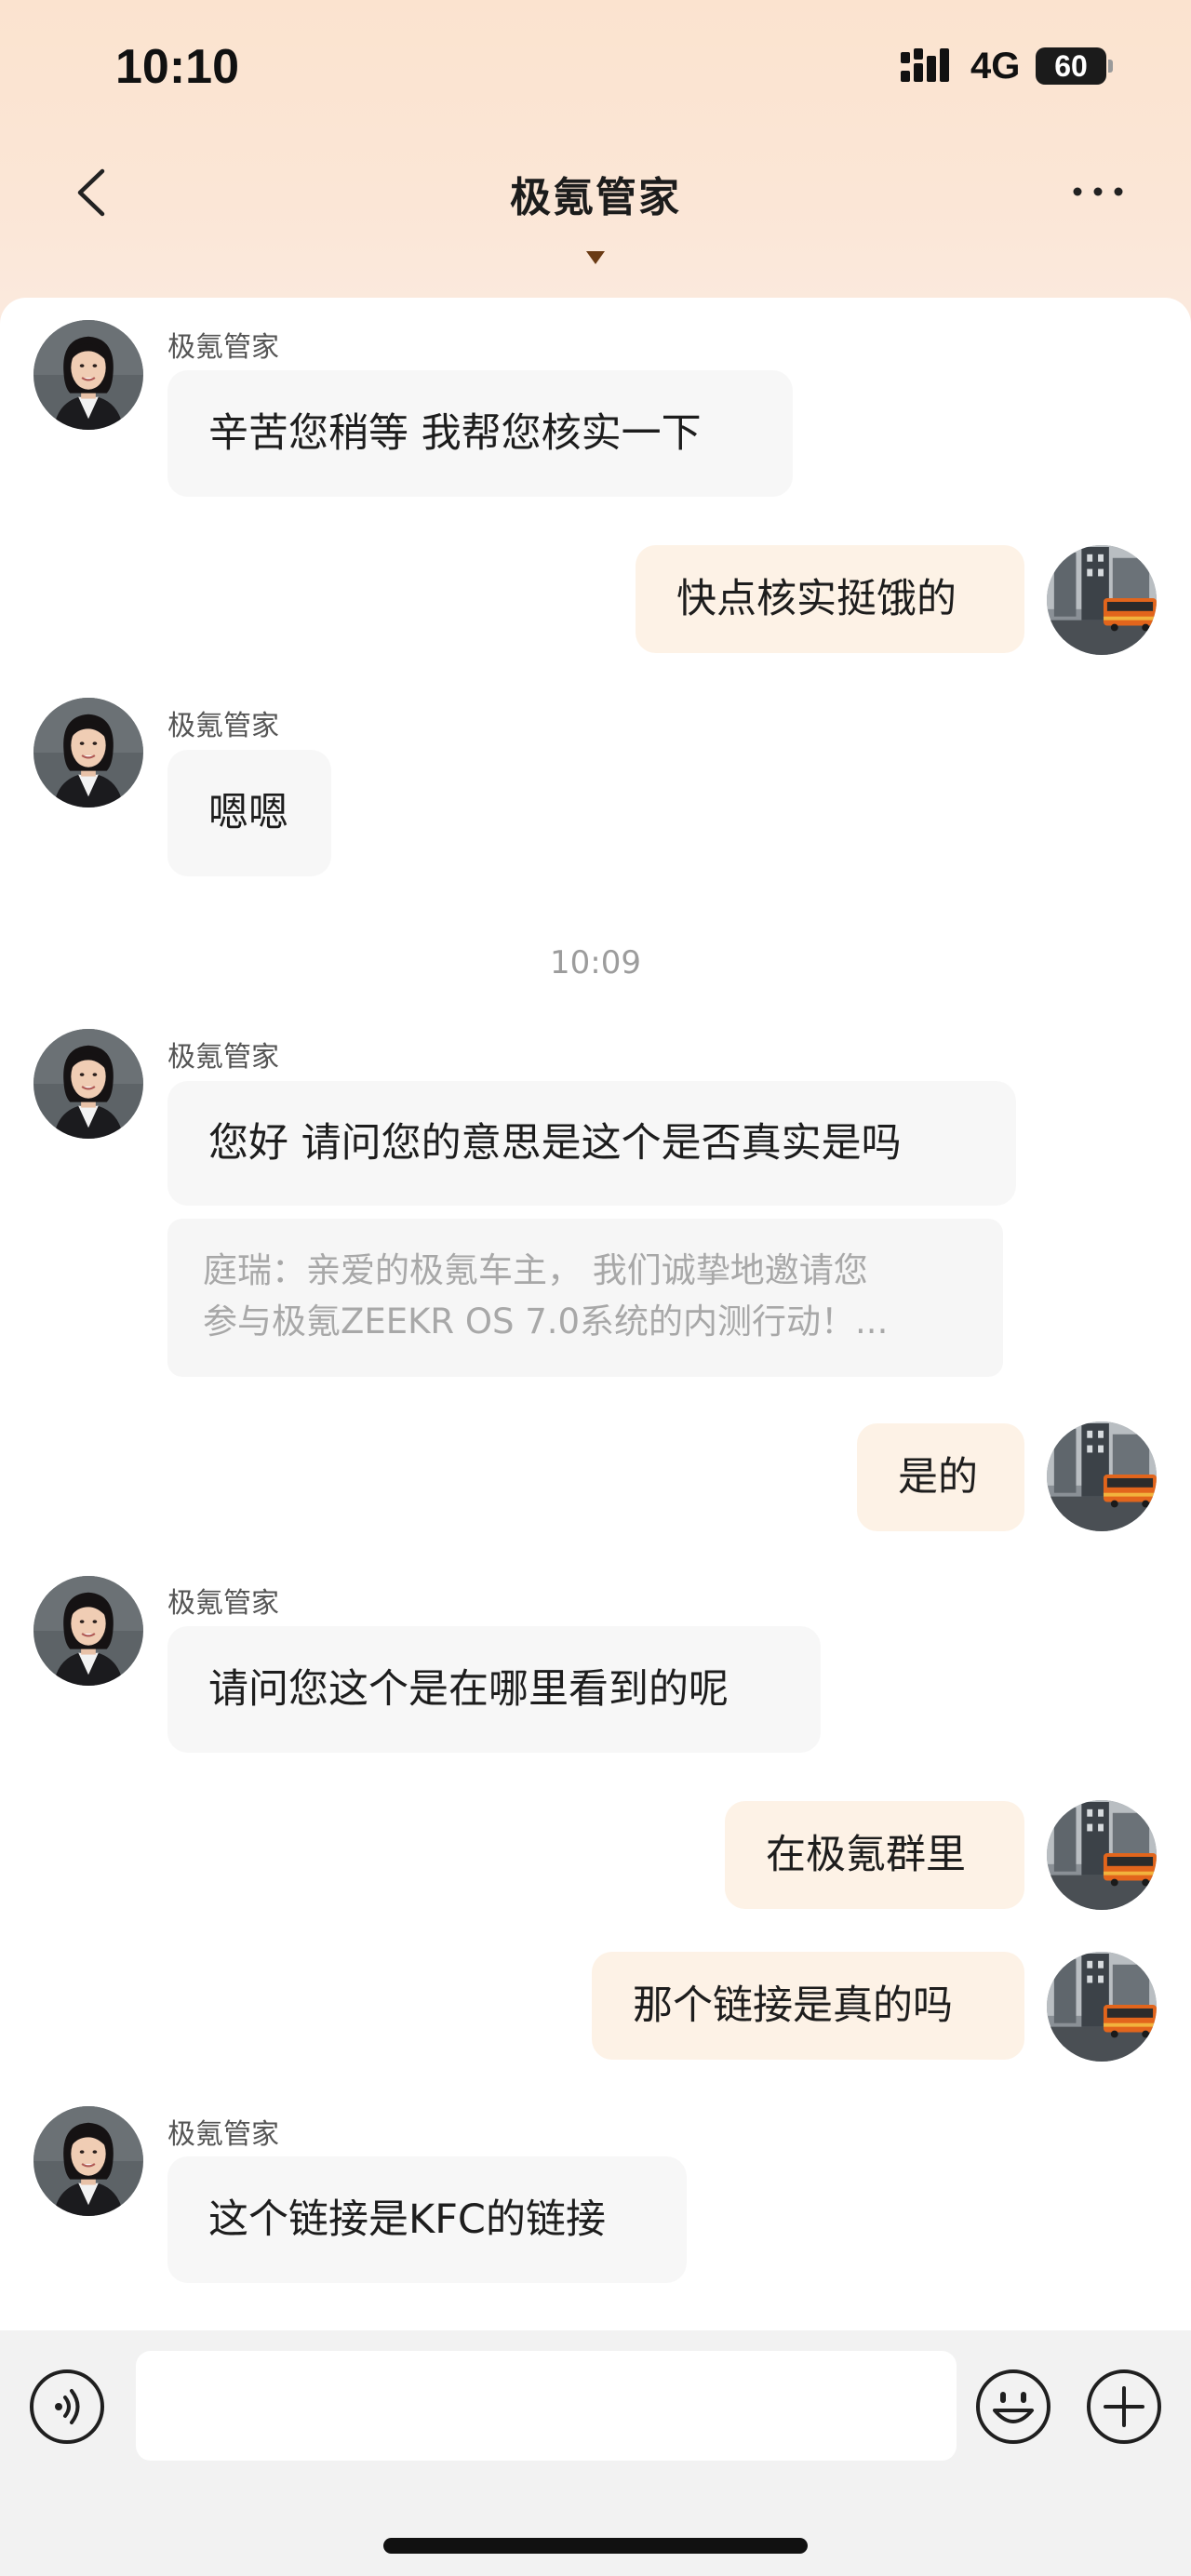  Describe the element at coordinates (1071, 66) in the screenshot. I see `battery-level: 60` at that location.